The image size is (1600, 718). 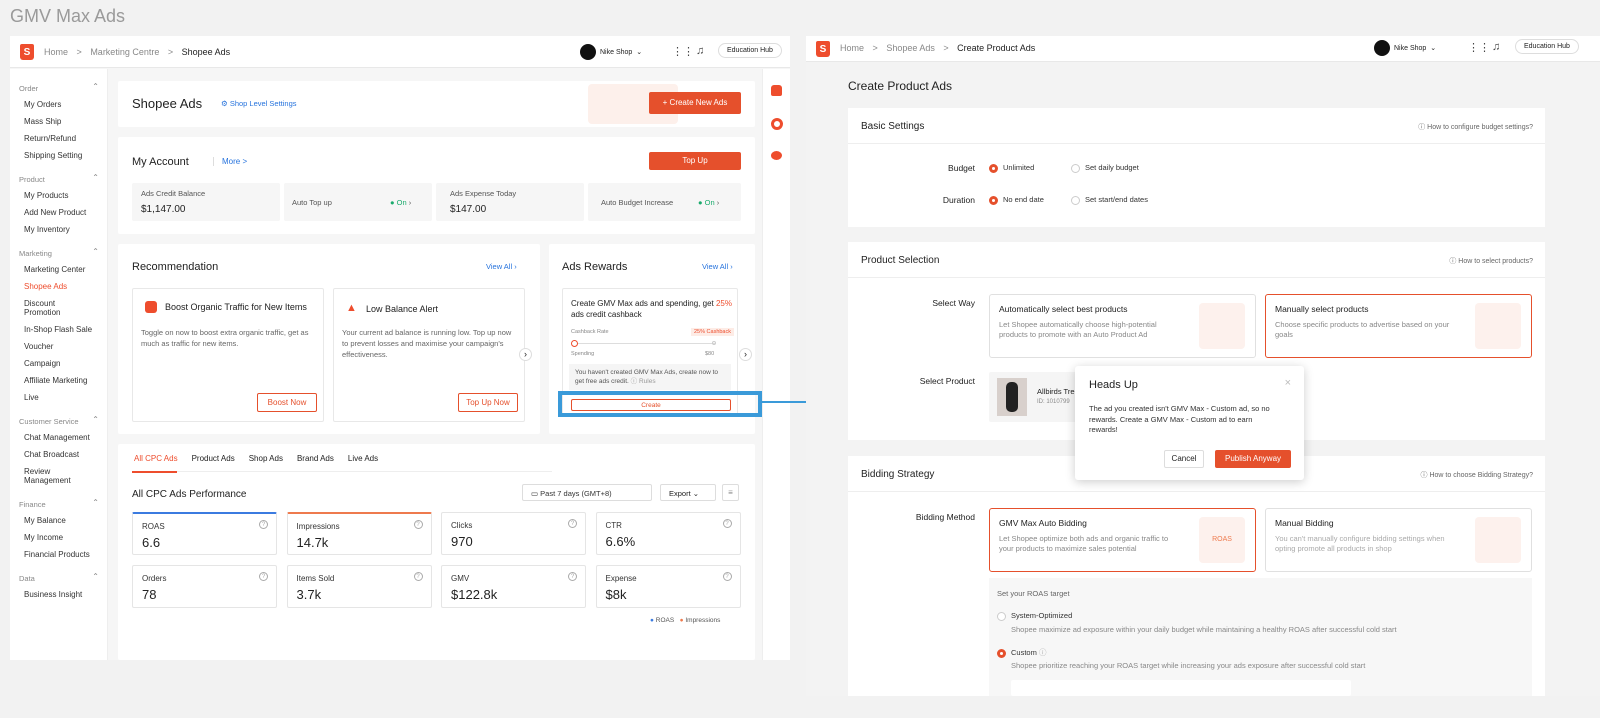 I want to click on duration-no-end-radio: No end date, so click(x=1016, y=200).